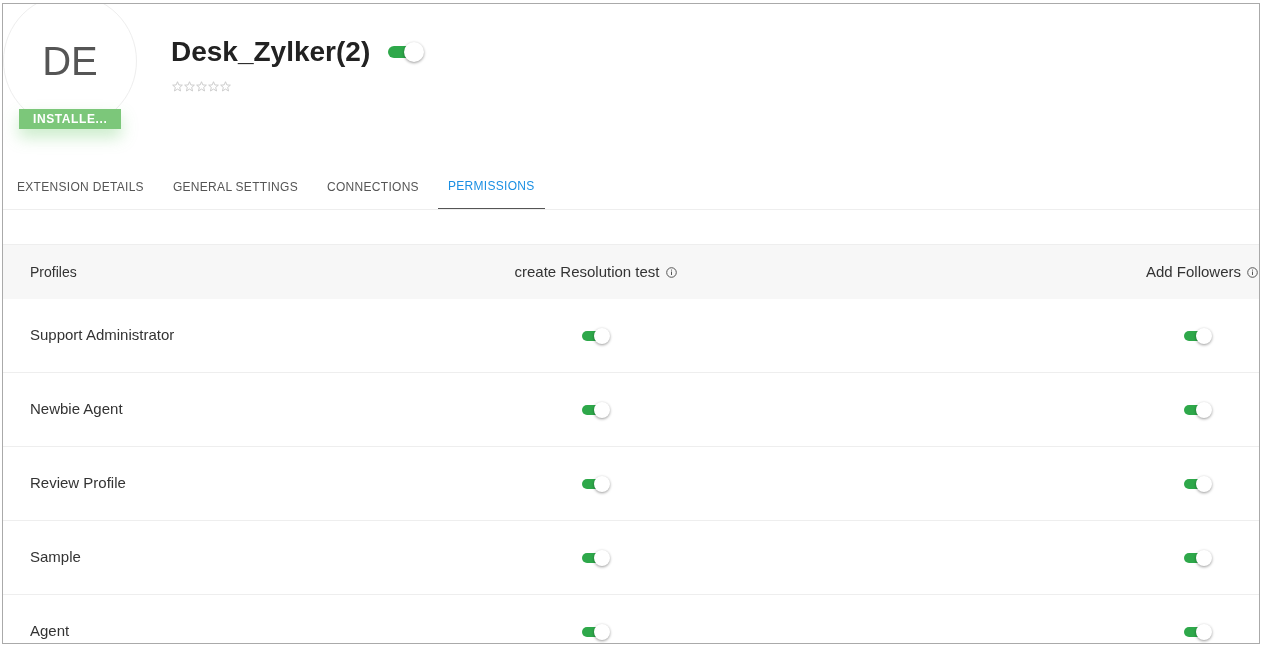  I want to click on profile-name: Review Profile, so click(78, 483).